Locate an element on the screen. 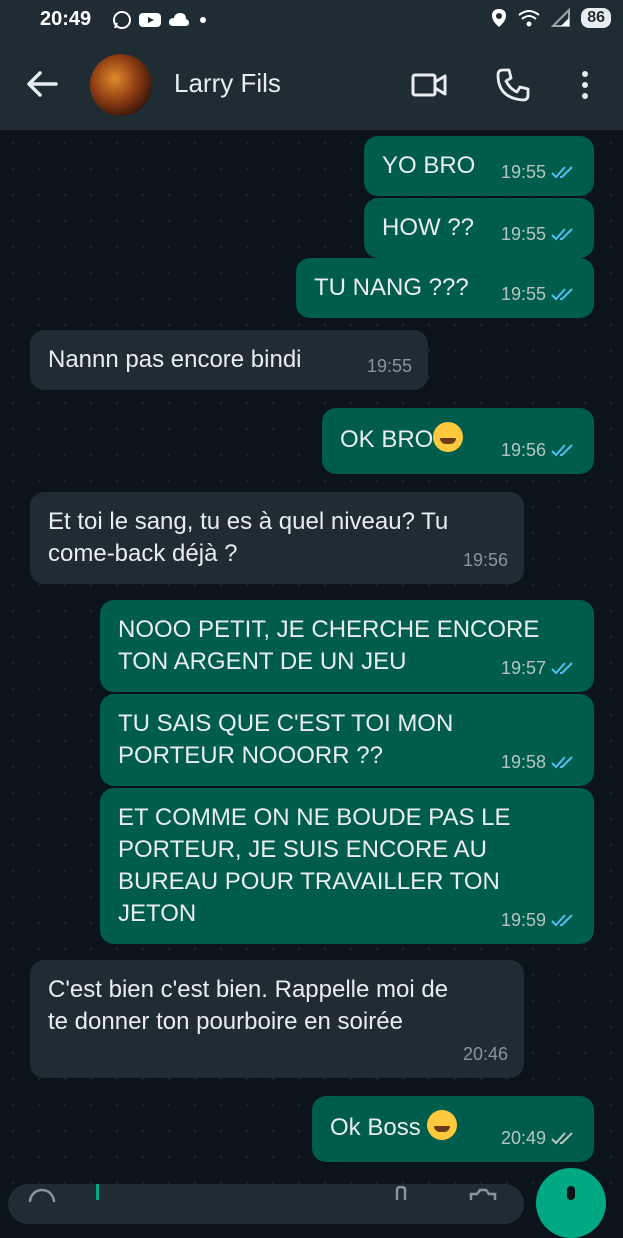 This screenshot has width=623, height=1238. message-text: PORTEUR, JE SUIS ENCORE AU is located at coordinates (302, 849).